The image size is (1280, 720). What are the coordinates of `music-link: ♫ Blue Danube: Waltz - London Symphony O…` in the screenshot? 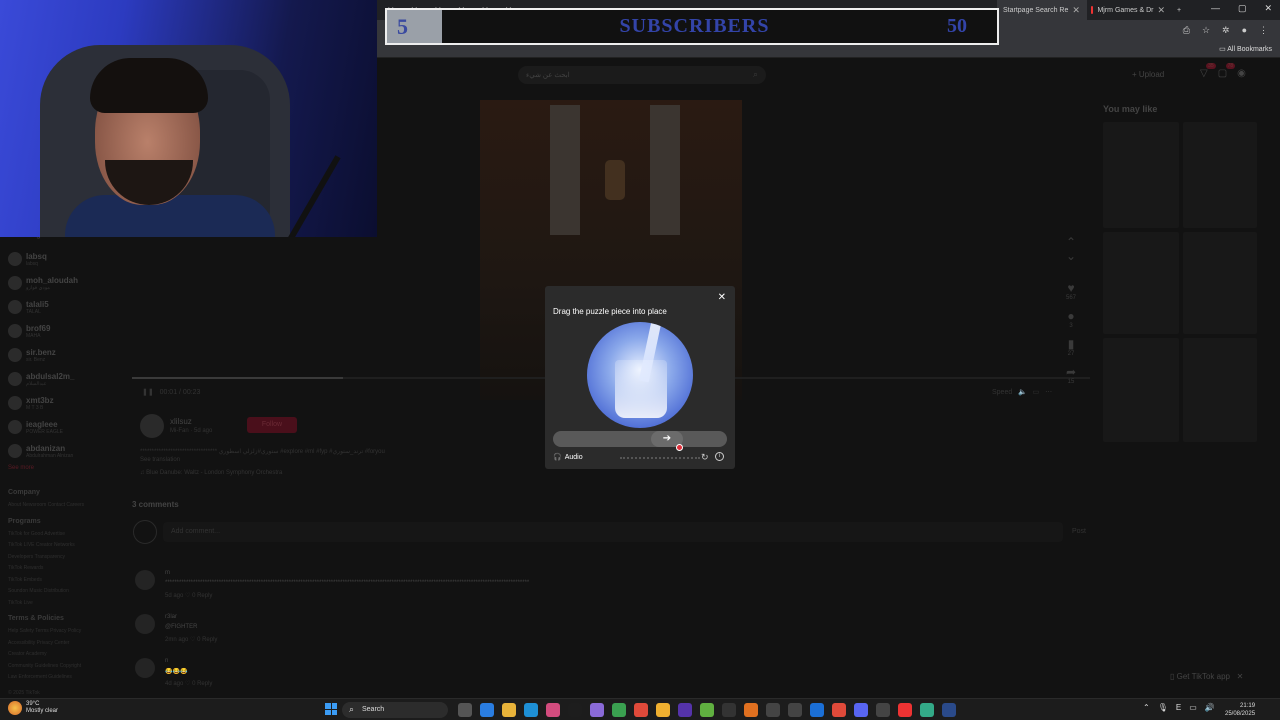 It's located at (211, 473).